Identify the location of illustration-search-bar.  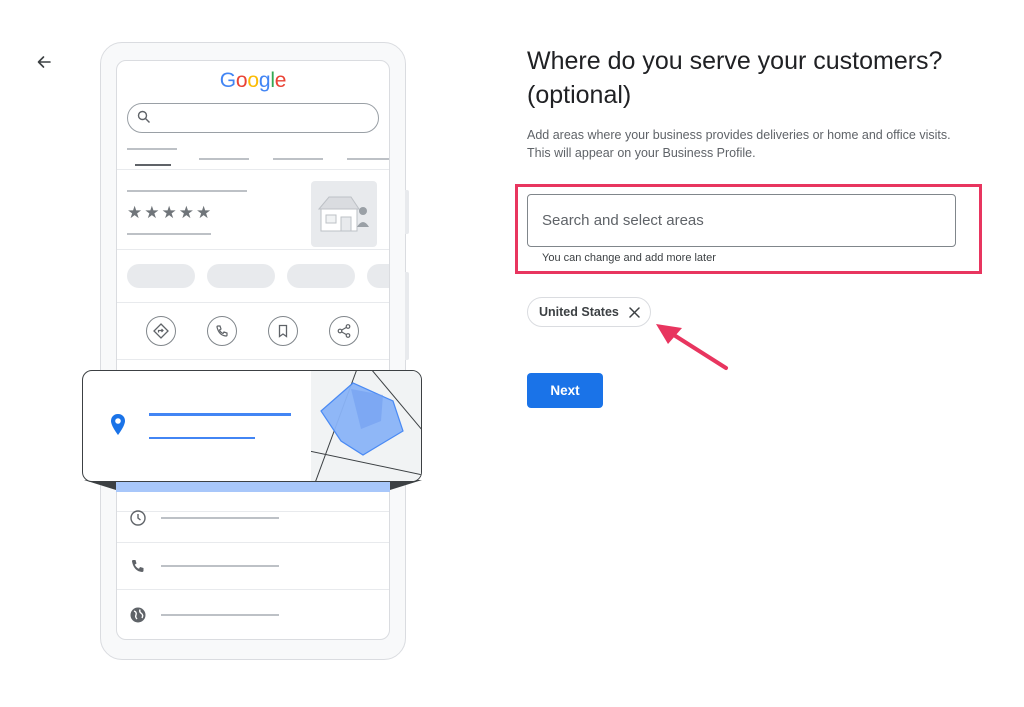
(253, 118).